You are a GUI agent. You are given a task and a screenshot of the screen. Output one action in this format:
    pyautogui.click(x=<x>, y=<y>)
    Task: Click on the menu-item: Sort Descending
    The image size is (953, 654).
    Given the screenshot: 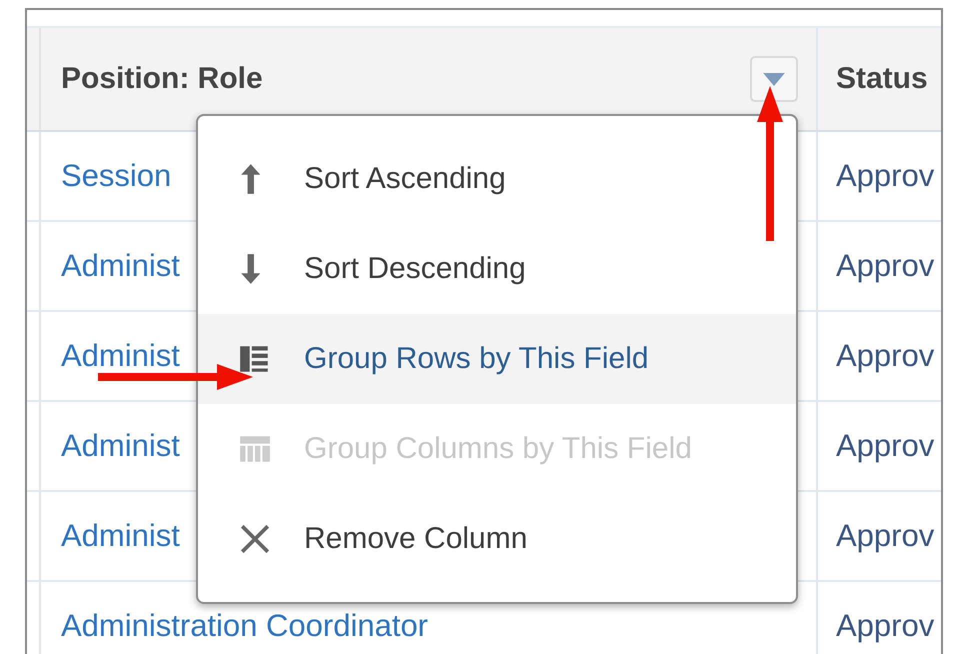 What is the action you would take?
    pyautogui.click(x=497, y=269)
    